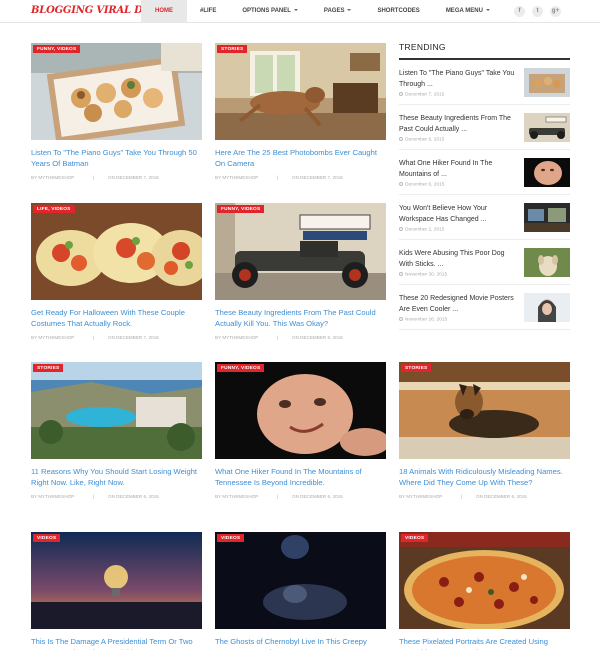  I want to click on trending-item-date: November 26, 2015, so click(426, 320).